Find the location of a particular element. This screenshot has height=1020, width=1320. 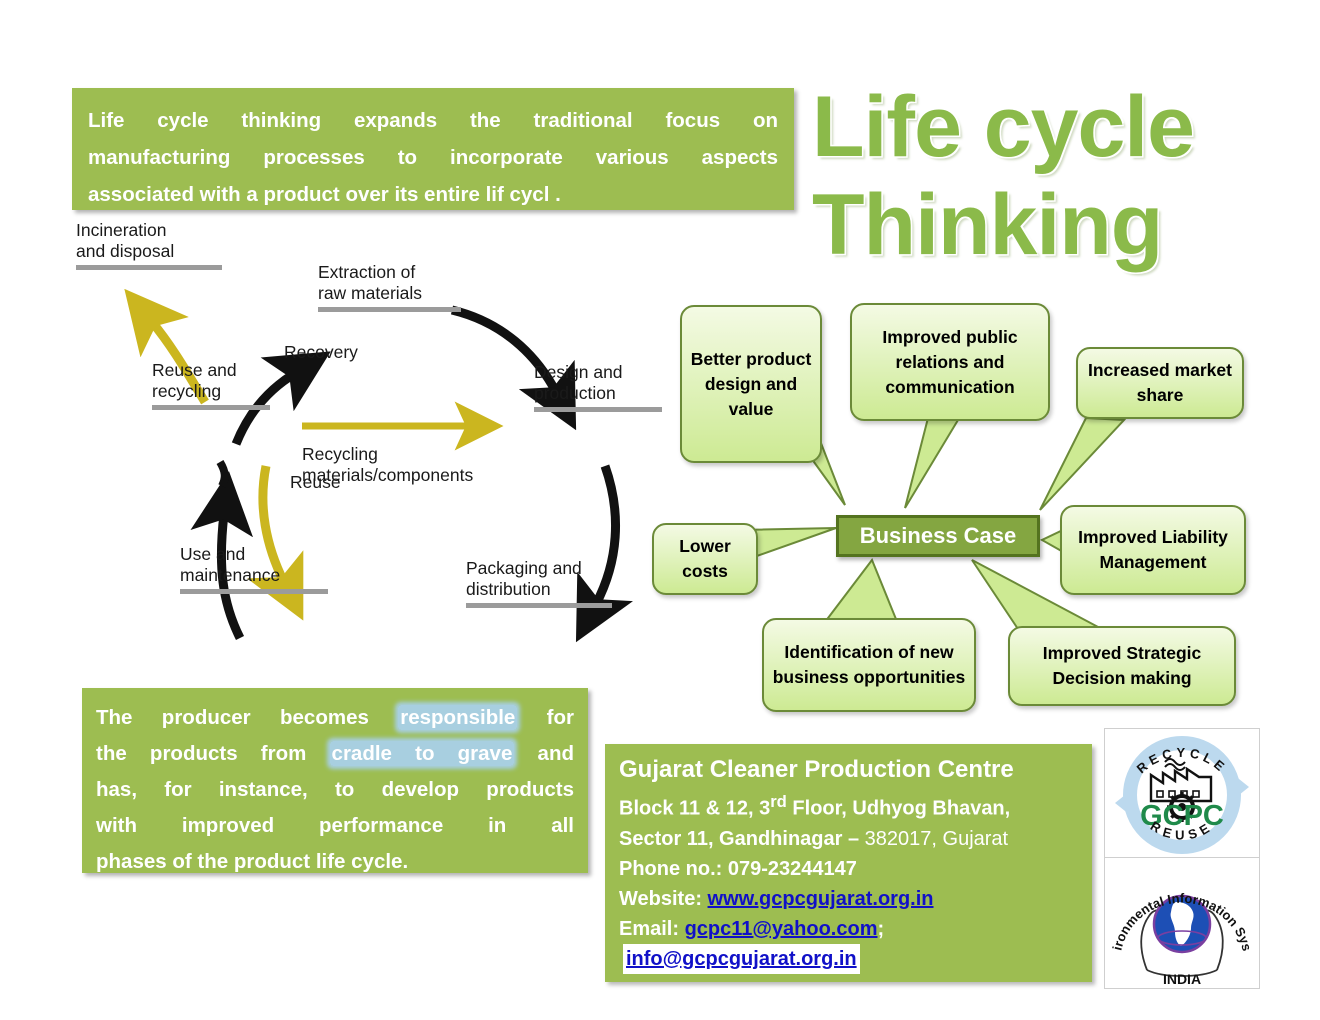

bubble-lower-costs-label: Lower costs is located at coordinates (705, 558).